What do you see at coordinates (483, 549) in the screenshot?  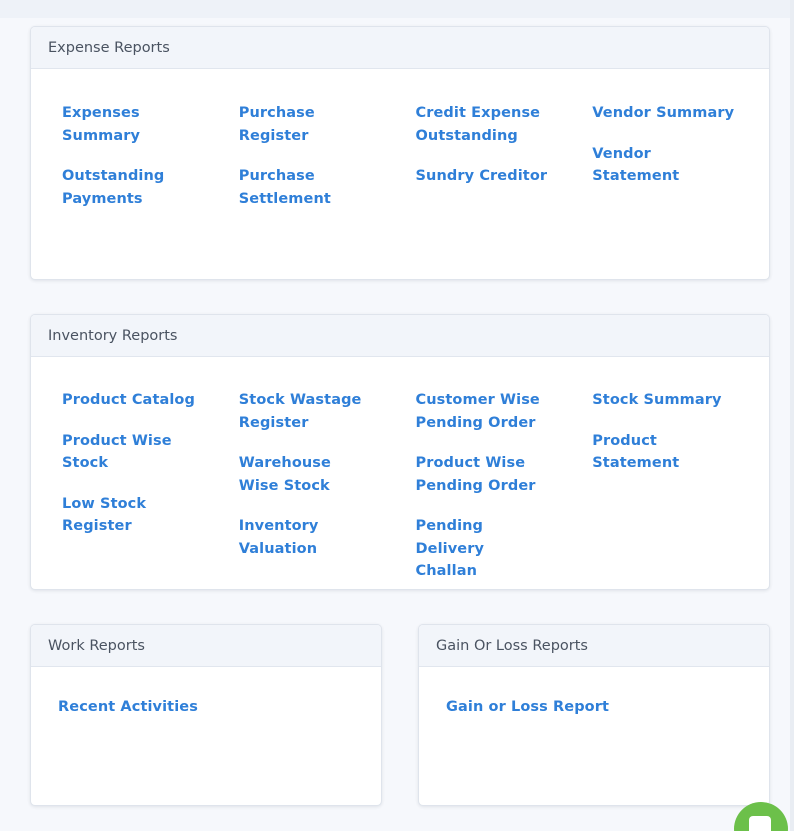 I see `link-pending-delivery-challan: Pending Delivery Challan` at bounding box center [483, 549].